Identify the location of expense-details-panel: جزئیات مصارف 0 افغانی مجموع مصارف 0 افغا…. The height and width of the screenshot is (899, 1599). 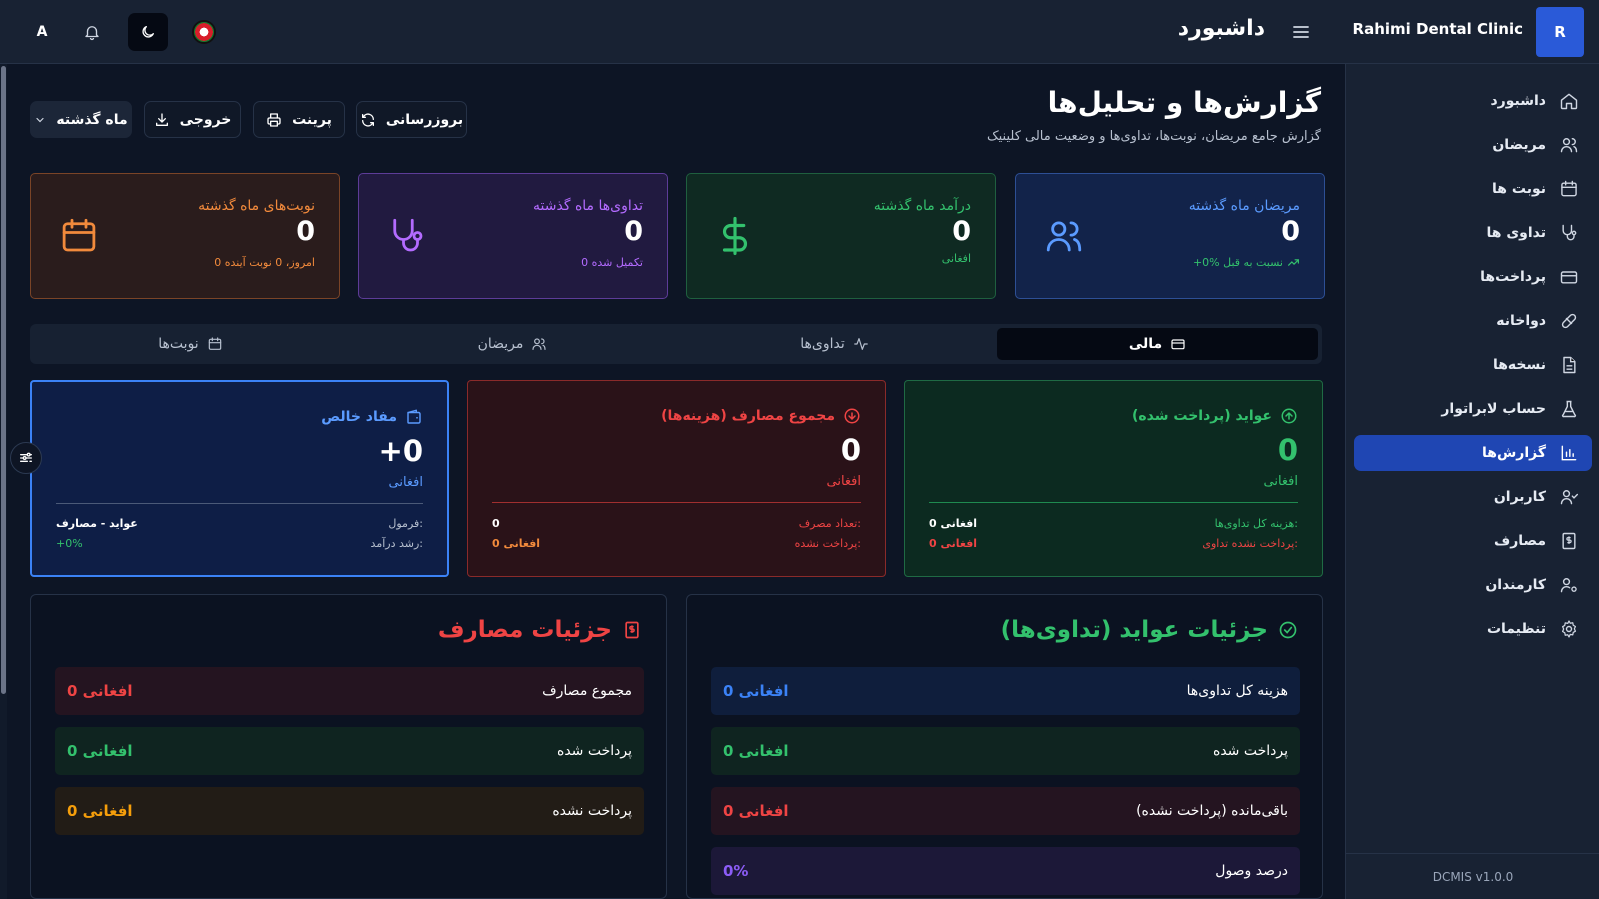
(348, 746).